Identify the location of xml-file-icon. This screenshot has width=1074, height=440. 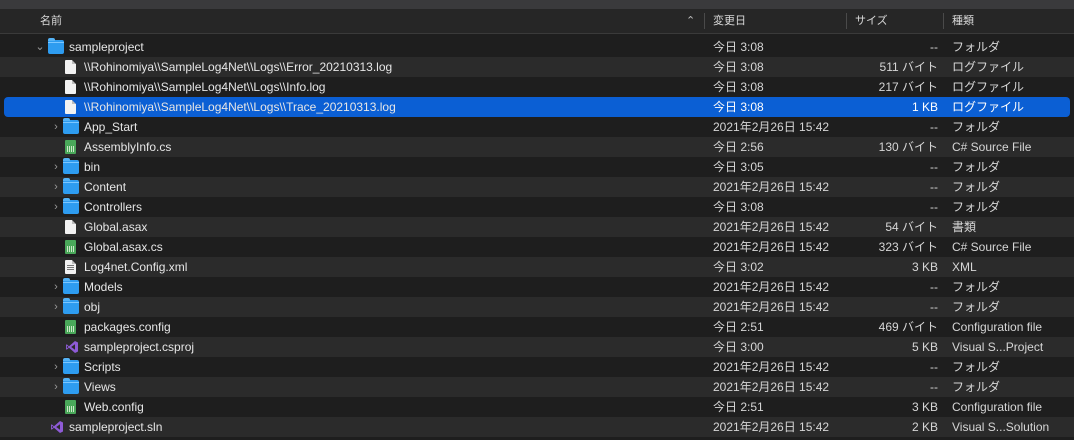
(70, 267).